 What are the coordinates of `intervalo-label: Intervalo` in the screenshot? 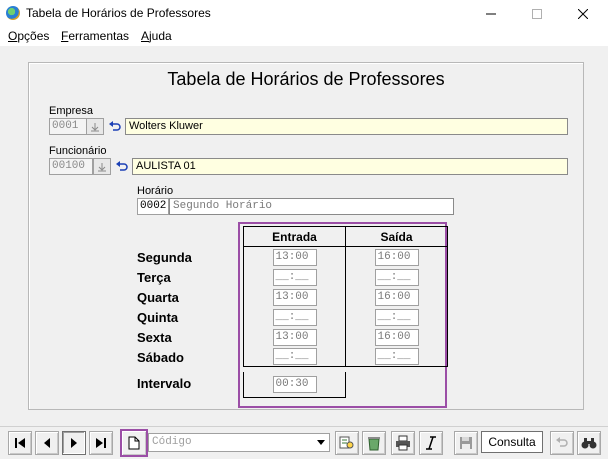 It's located at (164, 383).